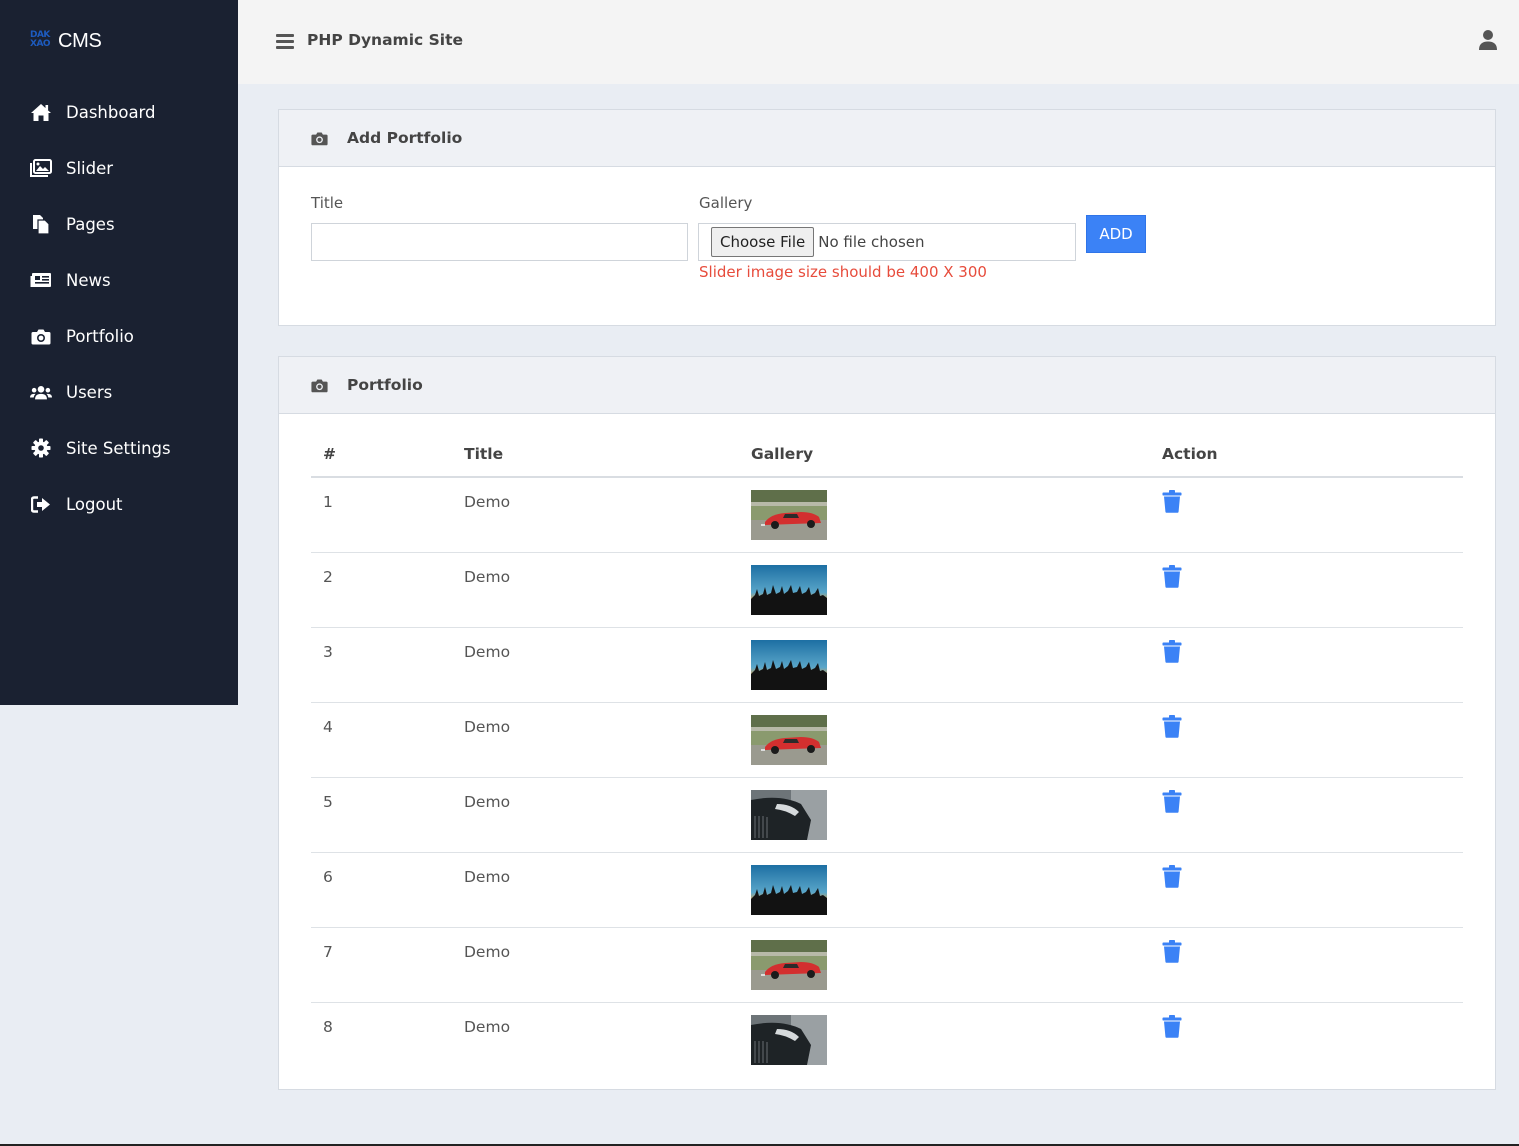  I want to click on portfolio-list-header: Portfolio, so click(887, 385).